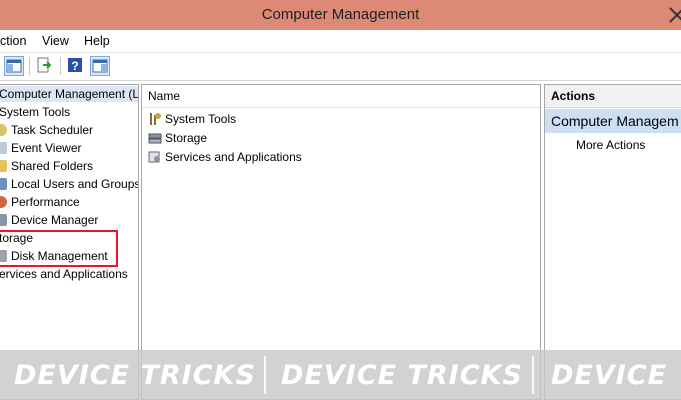 This screenshot has width=681, height=400. What do you see at coordinates (55, 41) in the screenshot?
I see `menu-view: View` at bounding box center [55, 41].